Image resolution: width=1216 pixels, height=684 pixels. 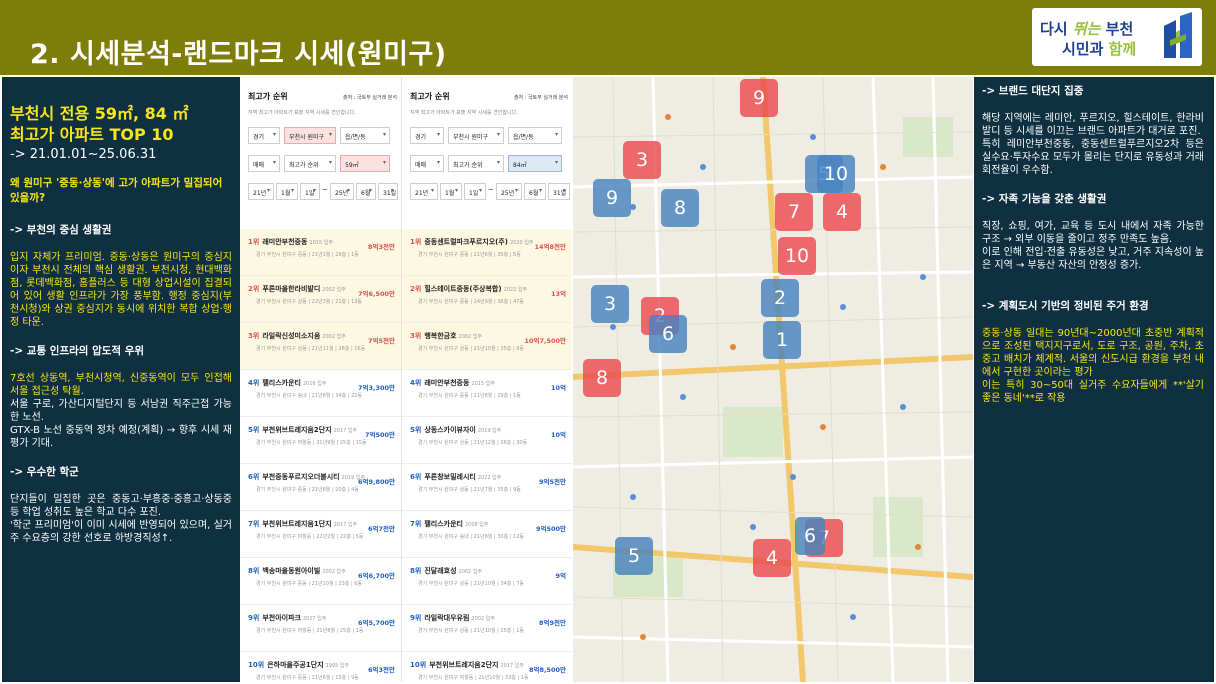 What do you see at coordinates (810, 536) in the screenshot?
I see `map-marker-blue-6b: 6` at bounding box center [810, 536].